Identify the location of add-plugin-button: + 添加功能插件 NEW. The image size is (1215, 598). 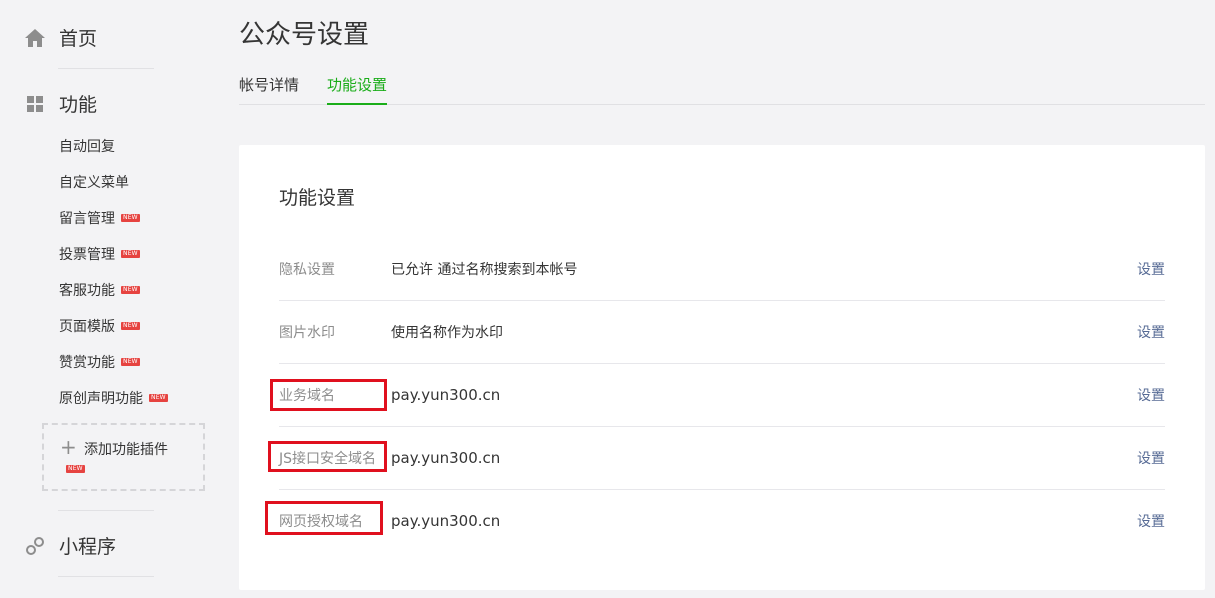
(123, 457).